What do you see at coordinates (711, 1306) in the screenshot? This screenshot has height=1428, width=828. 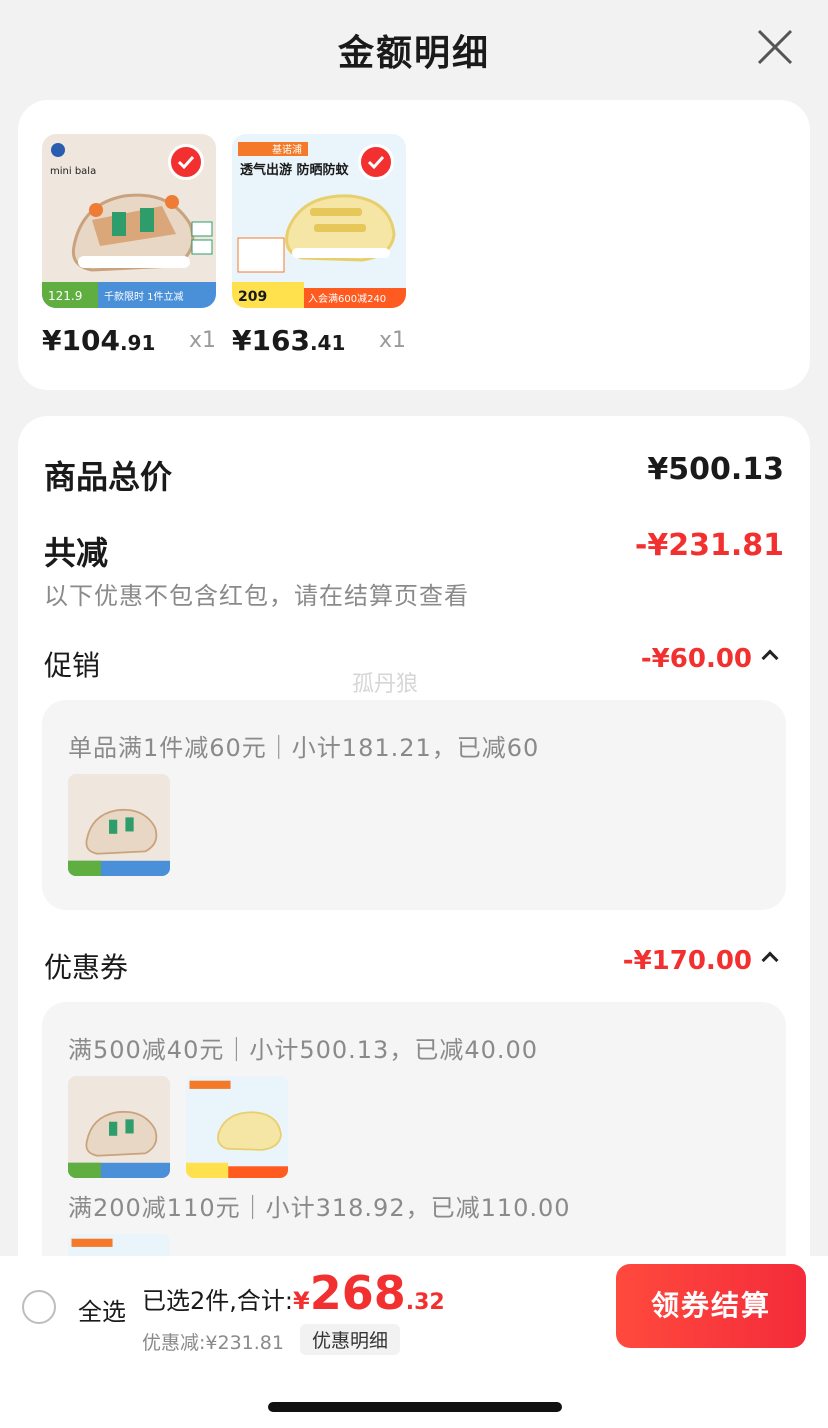 I see `checkout-button: 领券结算` at bounding box center [711, 1306].